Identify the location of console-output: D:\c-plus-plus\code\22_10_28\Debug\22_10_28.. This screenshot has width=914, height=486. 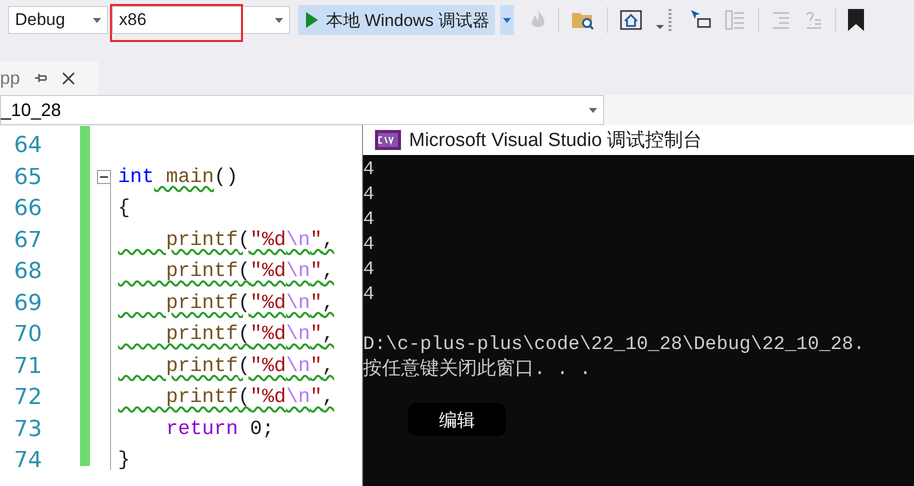
(614, 344).